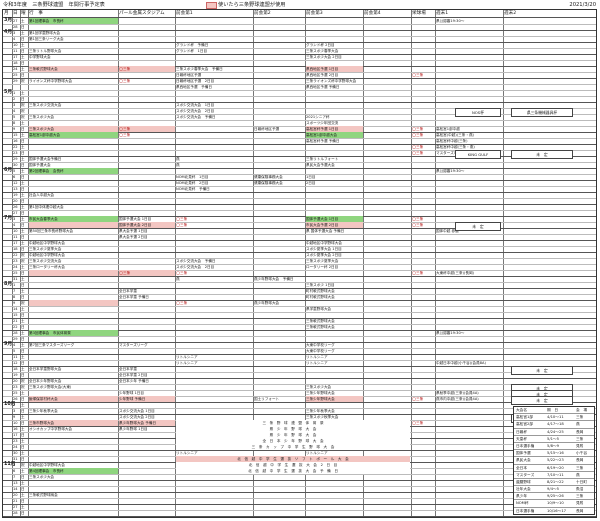  I want to click on month-label: 3月, so click(8, 20).